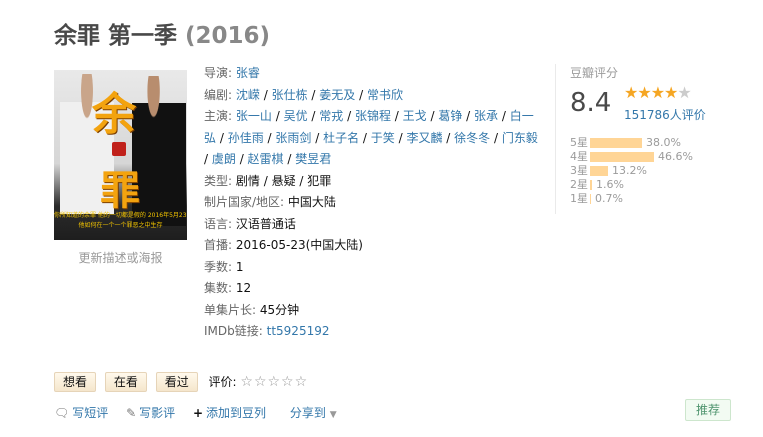 This screenshot has height=437, width=763. Describe the element at coordinates (331, 116) in the screenshot. I see `cast-item: 常戎` at that location.